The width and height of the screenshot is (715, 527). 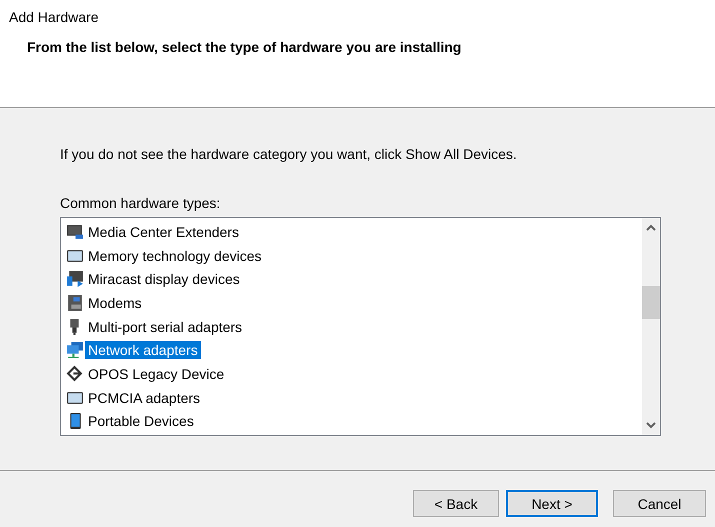 I want to click on heading: From the list below, select the type of hardware you are installing, so click(x=244, y=47).